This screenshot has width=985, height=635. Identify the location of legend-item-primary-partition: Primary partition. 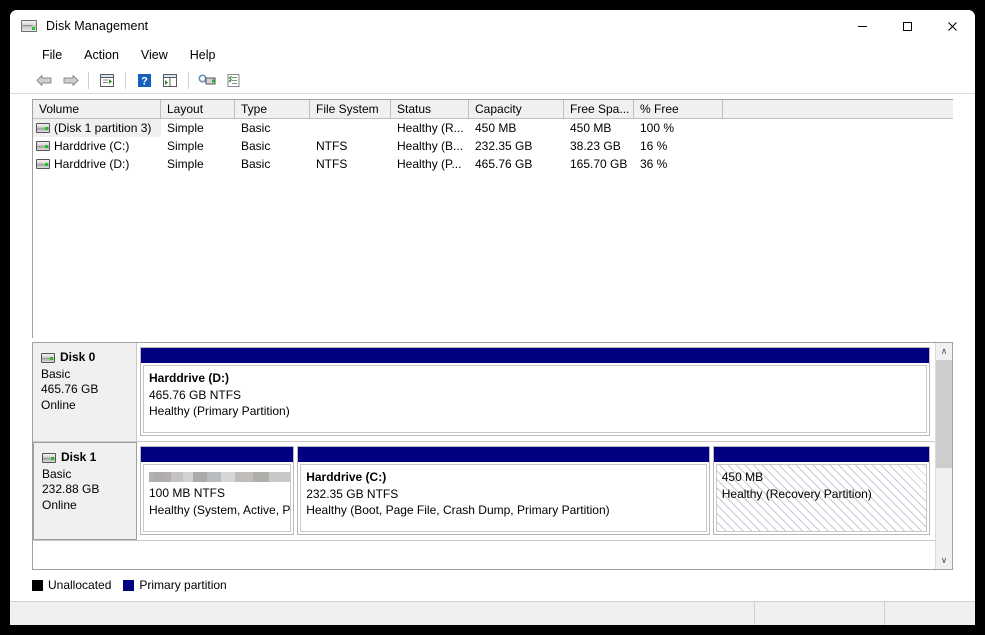
(175, 585).